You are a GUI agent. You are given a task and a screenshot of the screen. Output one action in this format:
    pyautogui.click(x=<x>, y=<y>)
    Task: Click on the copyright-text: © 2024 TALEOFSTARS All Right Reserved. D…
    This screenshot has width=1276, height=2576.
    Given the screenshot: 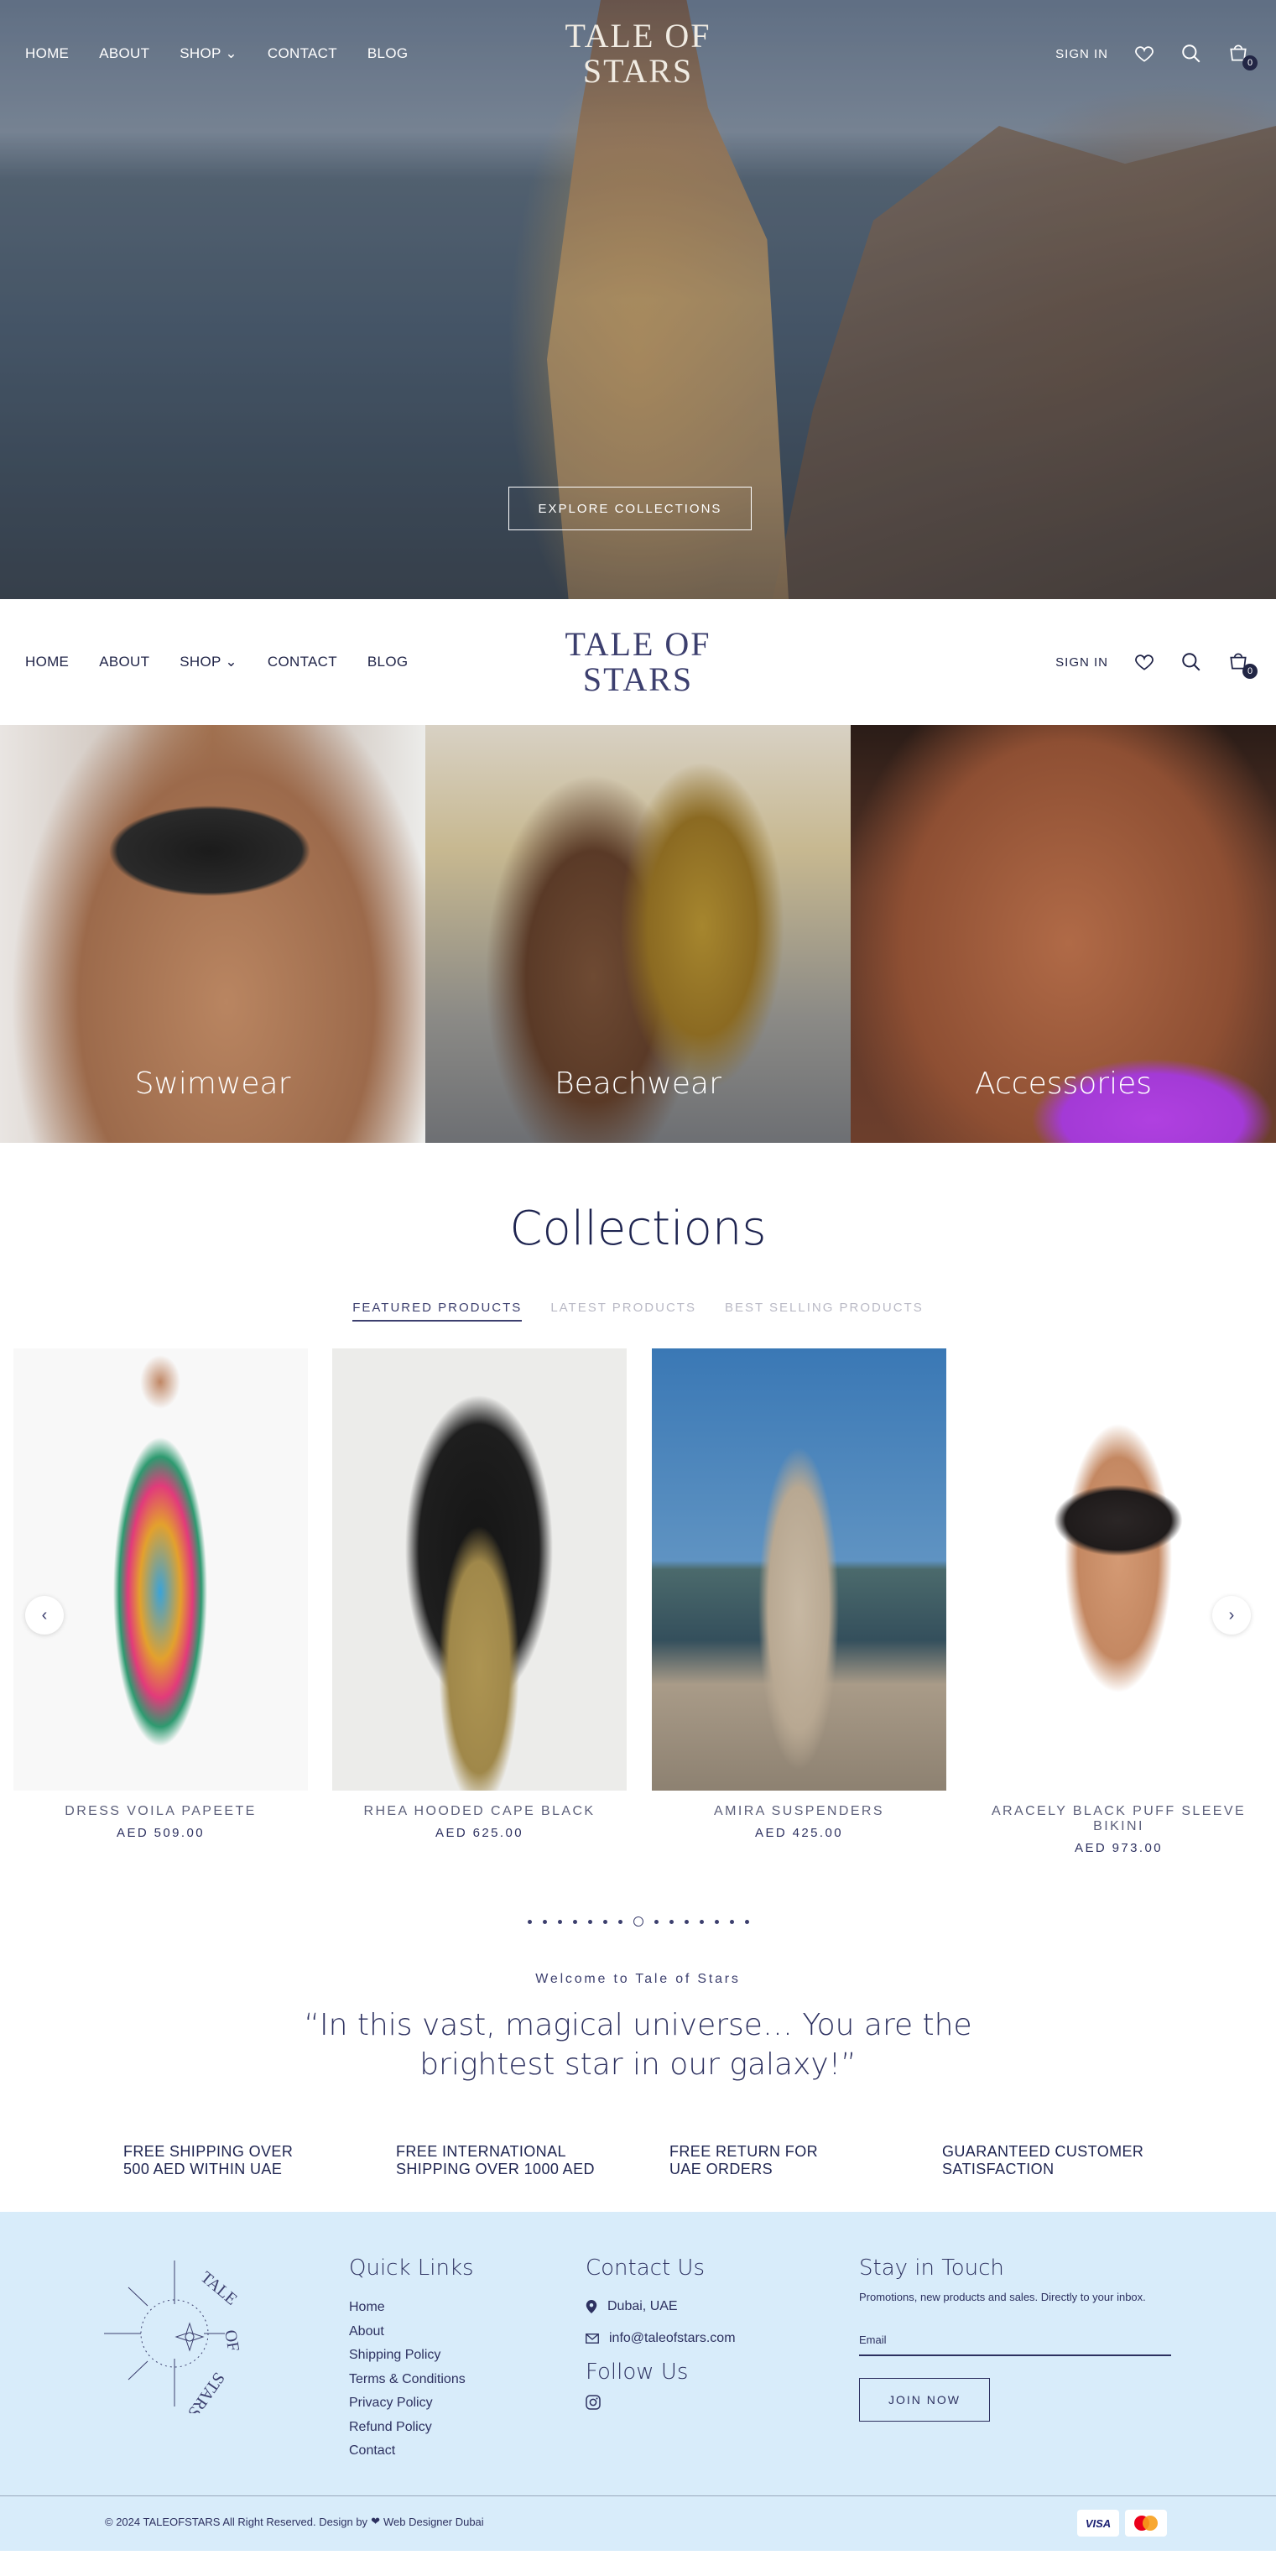 What is the action you would take?
    pyautogui.click(x=294, y=2521)
    